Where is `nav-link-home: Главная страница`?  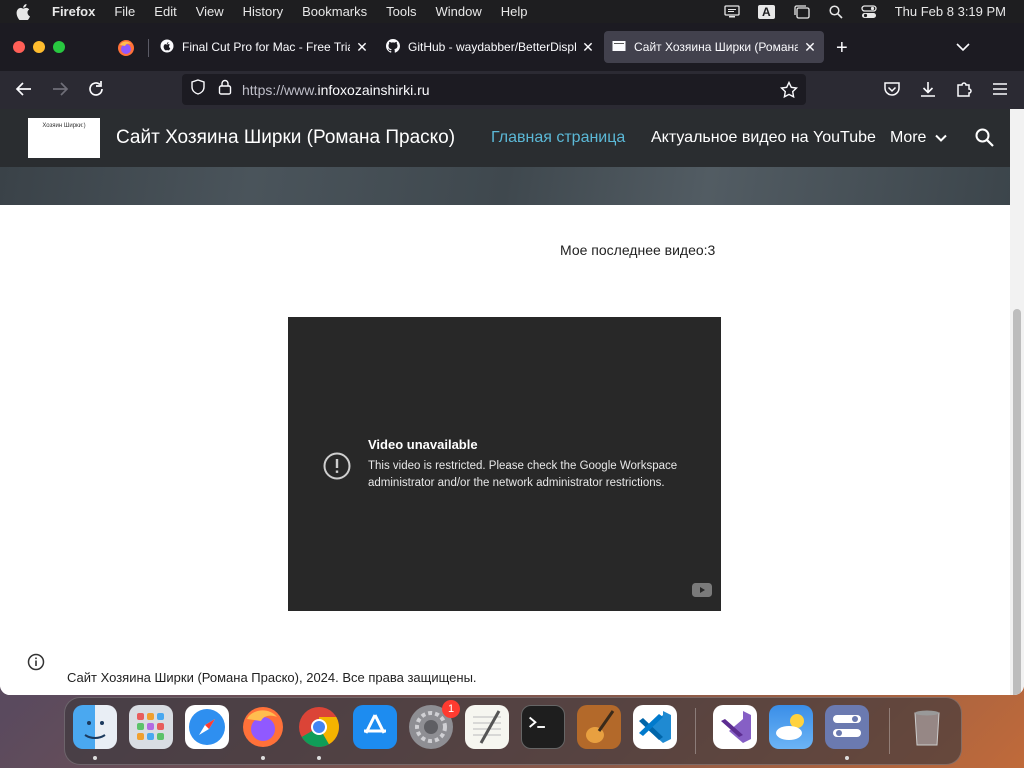 nav-link-home: Главная страница is located at coordinates (558, 138).